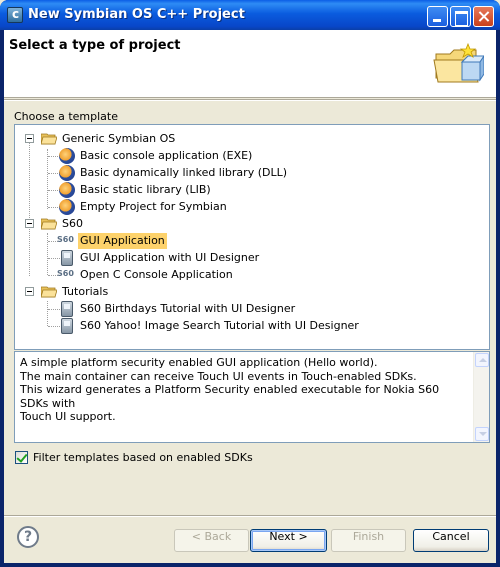 Image resolution: width=500 pixels, height=567 pixels. What do you see at coordinates (66, 116) in the screenshot?
I see `choose-template-label: Choose a template` at bounding box center [66, 116].